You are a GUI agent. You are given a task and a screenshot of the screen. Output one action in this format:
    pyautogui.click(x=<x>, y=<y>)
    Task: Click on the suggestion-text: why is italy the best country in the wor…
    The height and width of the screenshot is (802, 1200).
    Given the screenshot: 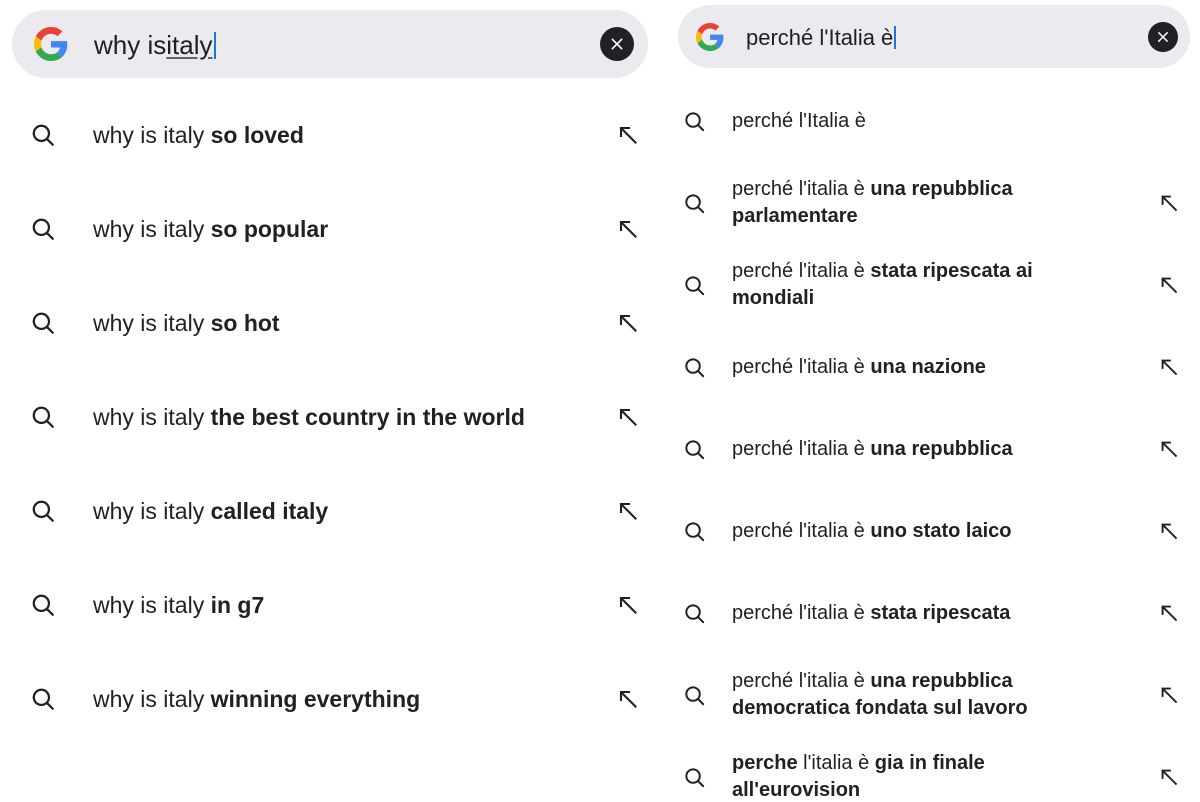 What is the action you would take?
    pyautogui.click(x=309, y=416)
    